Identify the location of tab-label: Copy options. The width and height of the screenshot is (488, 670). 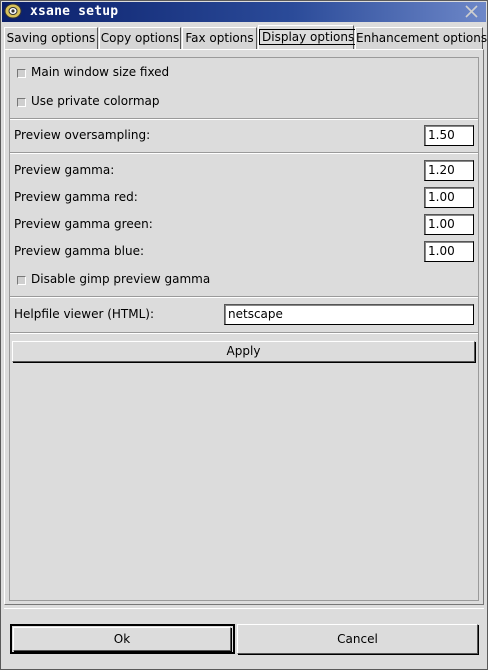
(140, 38).